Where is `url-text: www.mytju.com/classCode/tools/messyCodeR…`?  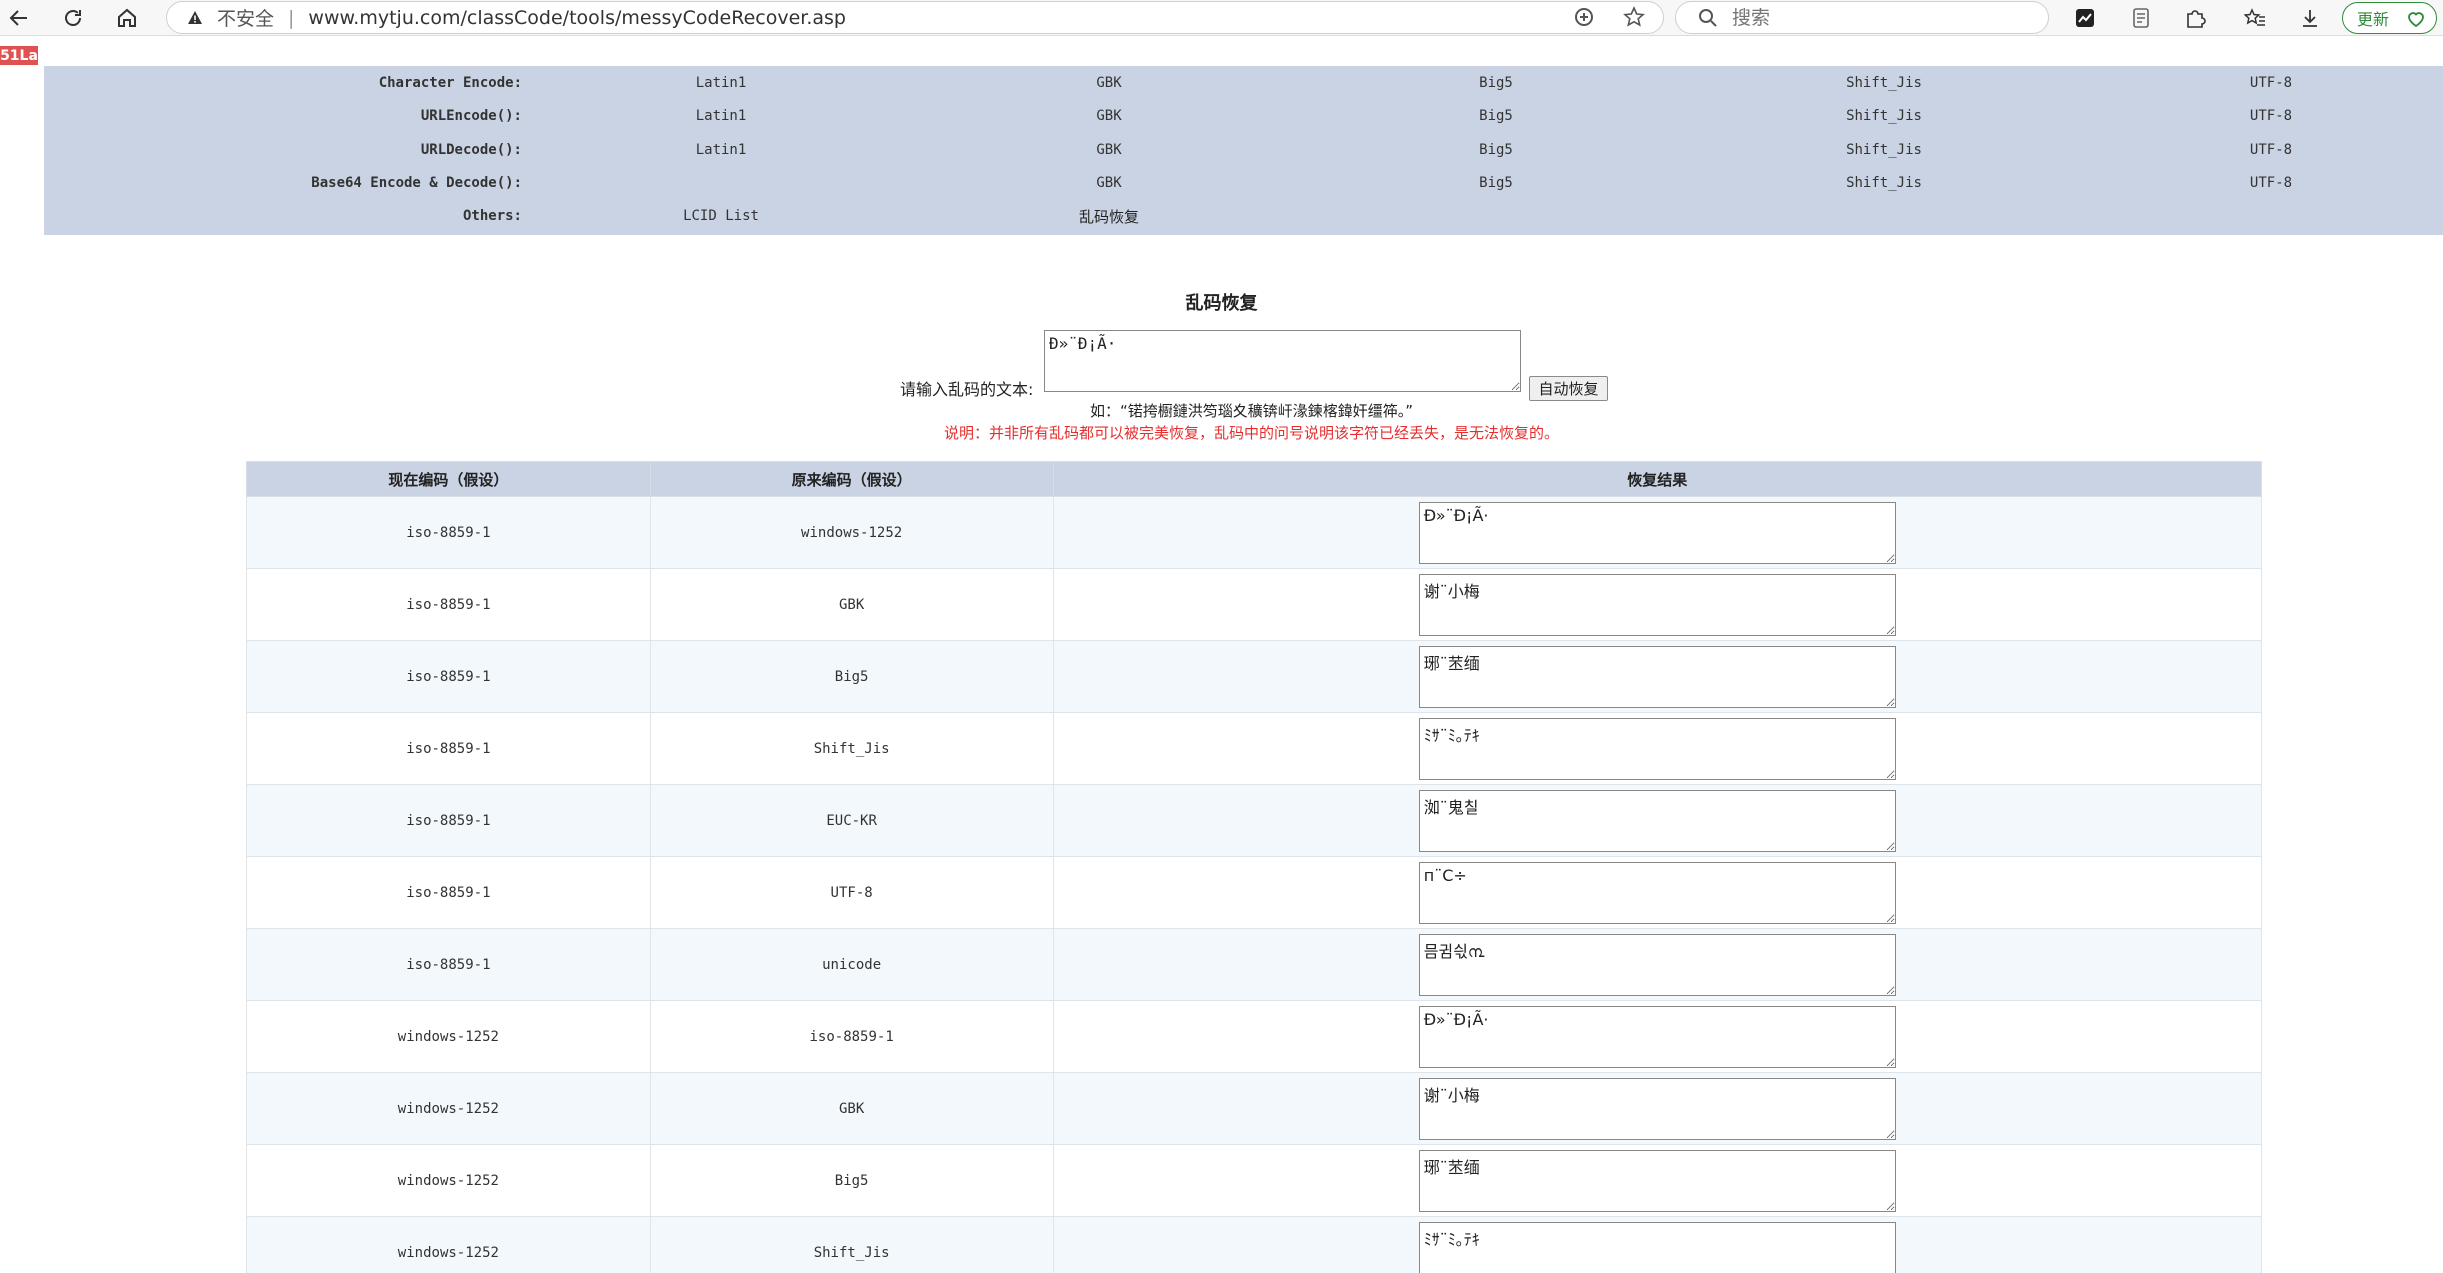
url-text: www.mytju.com/classCode/tools/messyCodeR… is located at coordinates (577, 18).